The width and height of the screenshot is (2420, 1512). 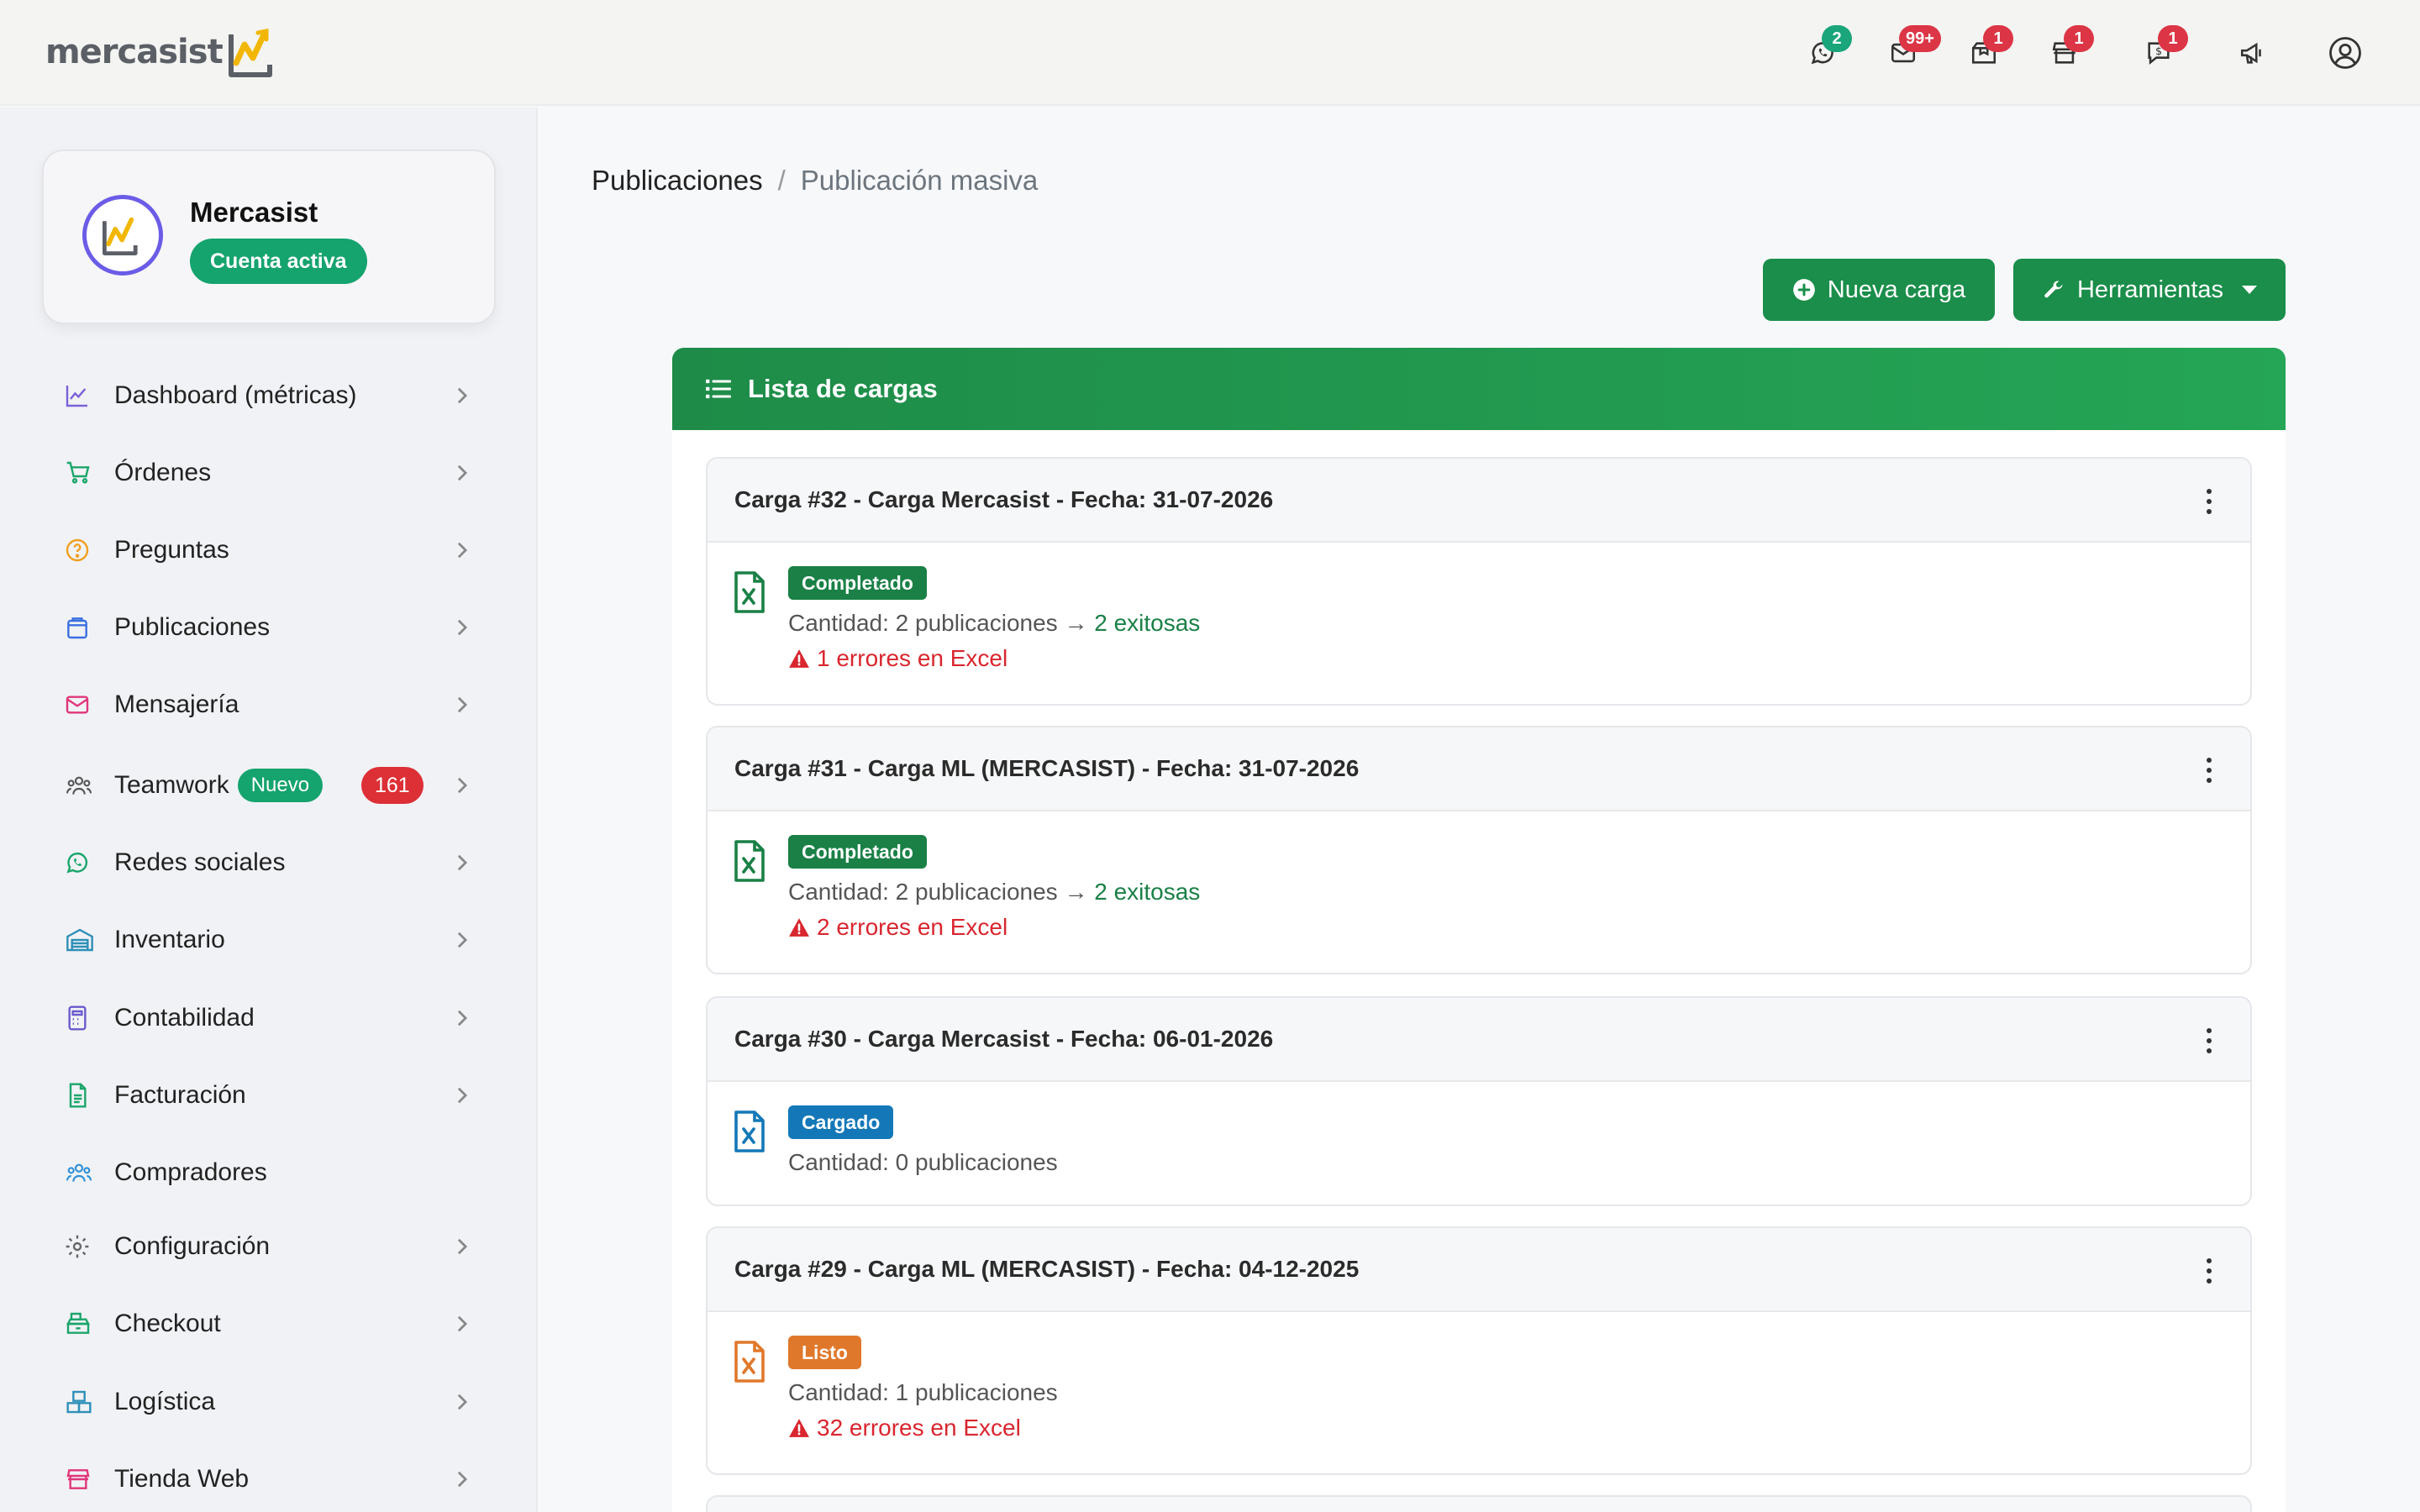 What do you see at coordinates (912, 927) in the screenshot?
I see `errors-text: 2 errores en Excel` at bounding box center [912, 927].